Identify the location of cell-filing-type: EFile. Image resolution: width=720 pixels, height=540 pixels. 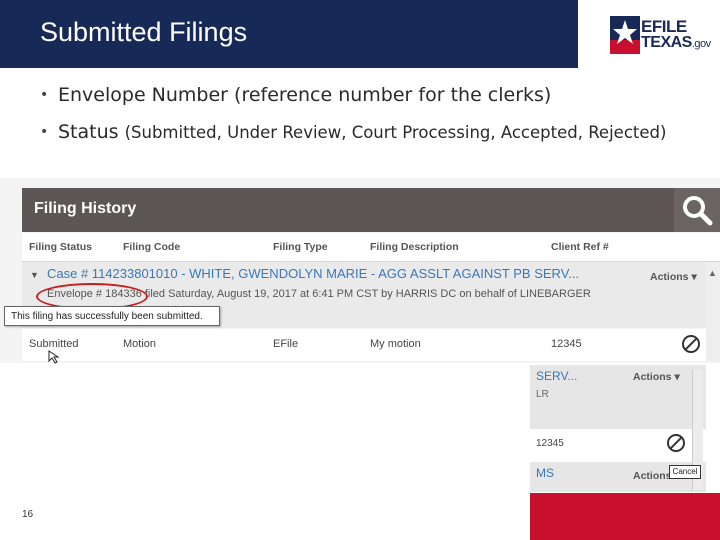
(286, 344).